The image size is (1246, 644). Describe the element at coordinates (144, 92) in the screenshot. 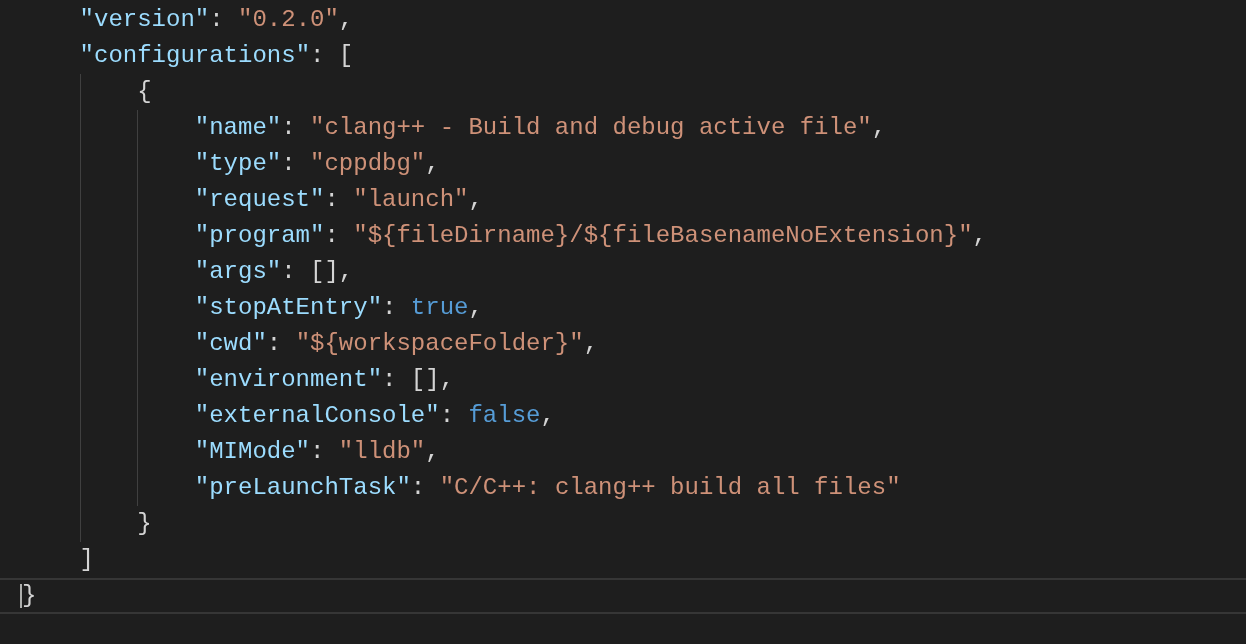

I see `code-line: {` at that location.